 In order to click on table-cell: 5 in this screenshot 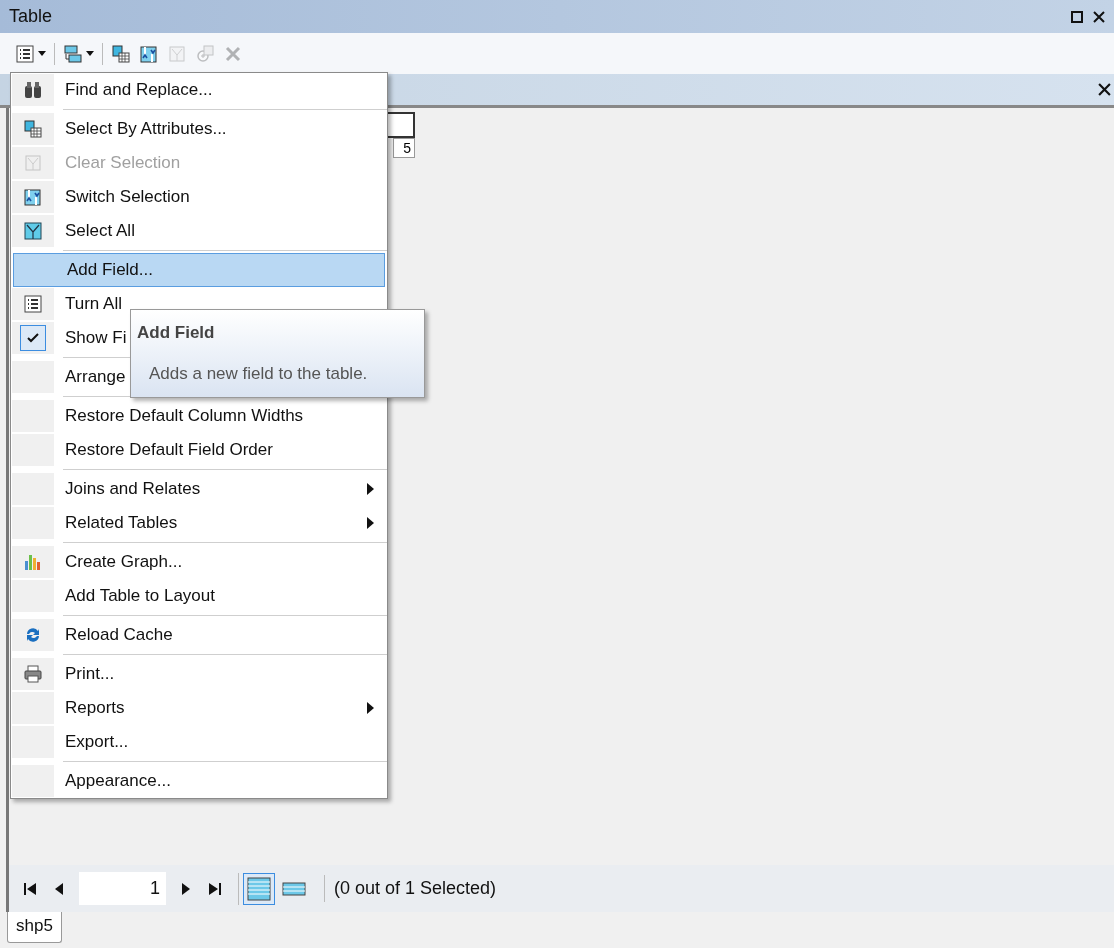, I will do `click(404, 148)`.